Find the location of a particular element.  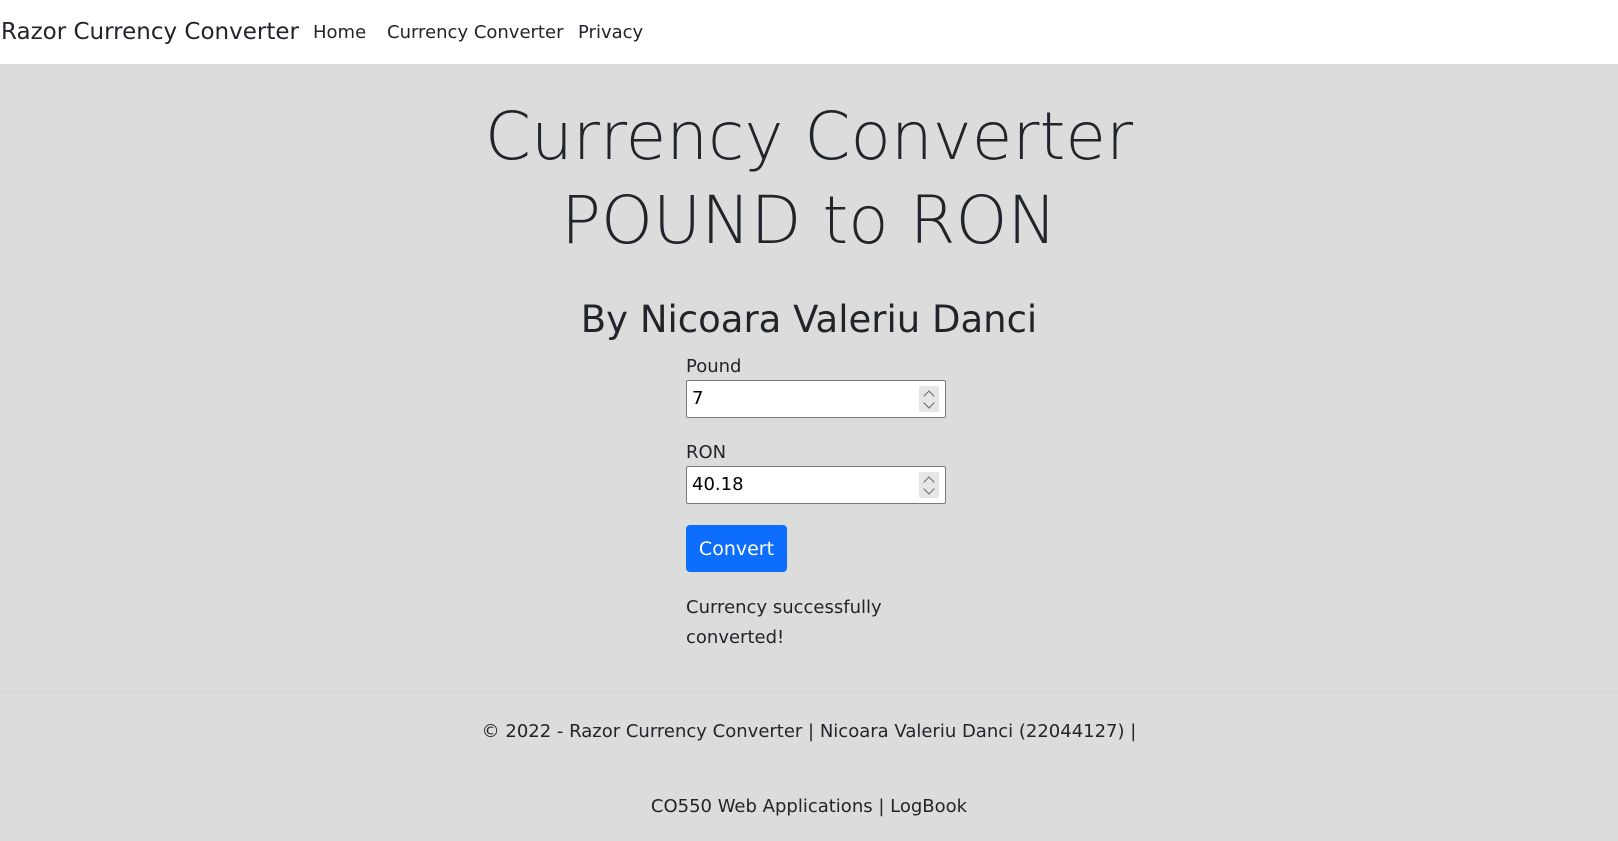

pound-input: 7 is located at coordinates (816, 399).